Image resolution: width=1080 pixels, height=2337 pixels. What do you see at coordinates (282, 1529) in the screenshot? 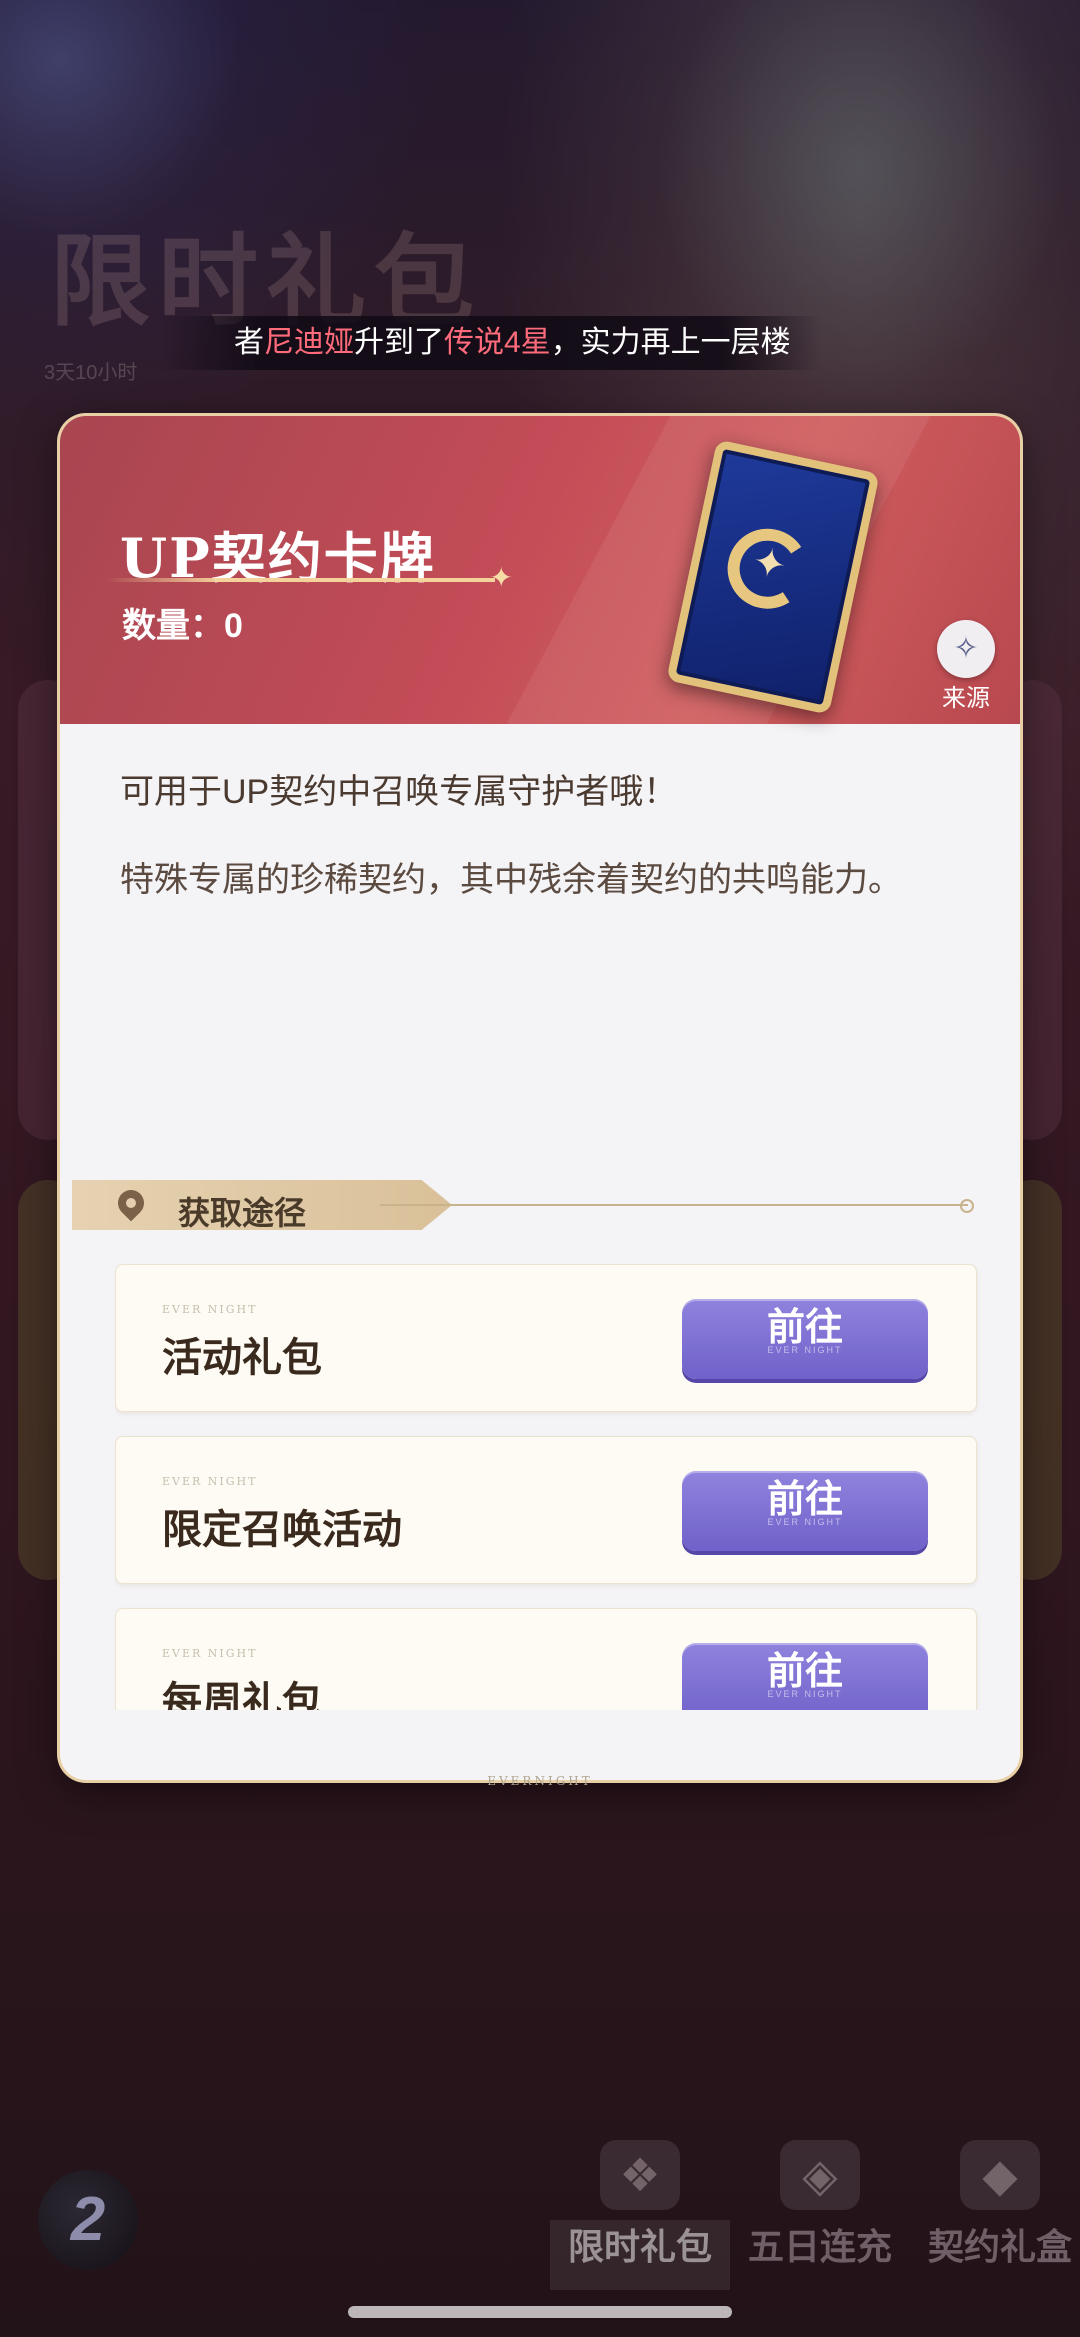
I see `acquire-item-label: 限定召唤活动` at bounding box center [282, 1529].